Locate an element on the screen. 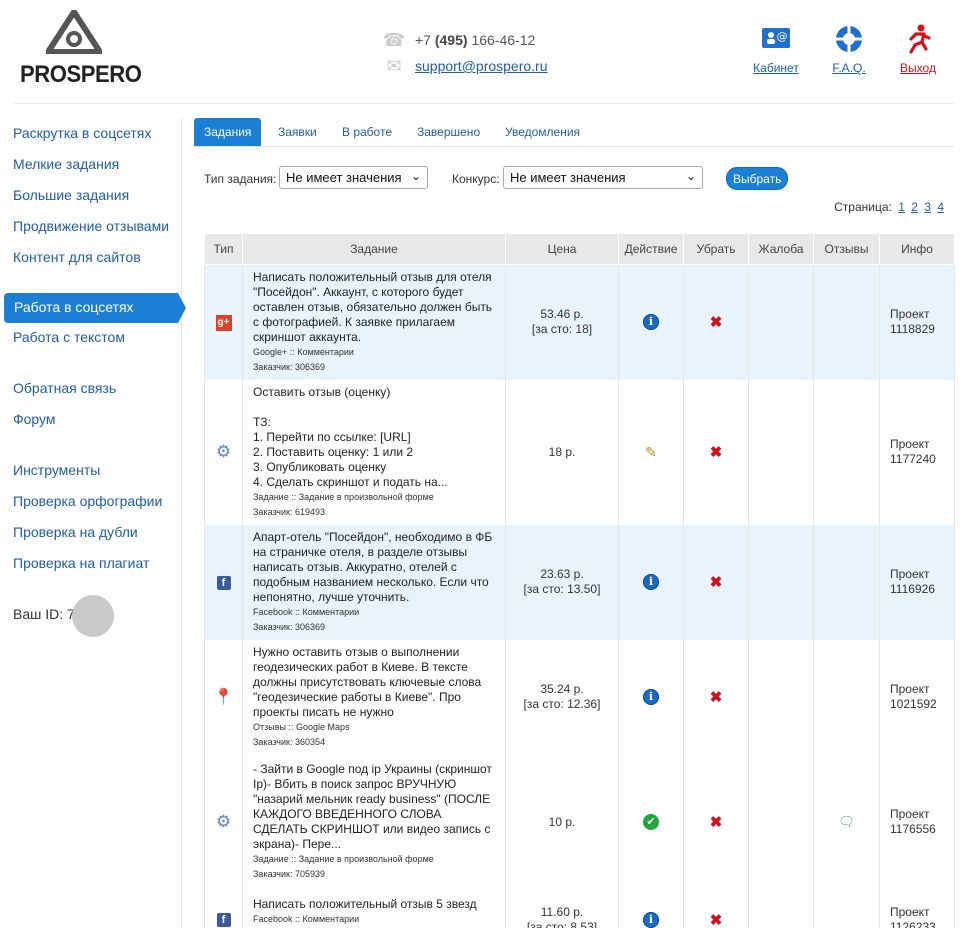 The width and height of the screenshot is (964, 928). page-link: 2 is located at coordinates (914, 207).